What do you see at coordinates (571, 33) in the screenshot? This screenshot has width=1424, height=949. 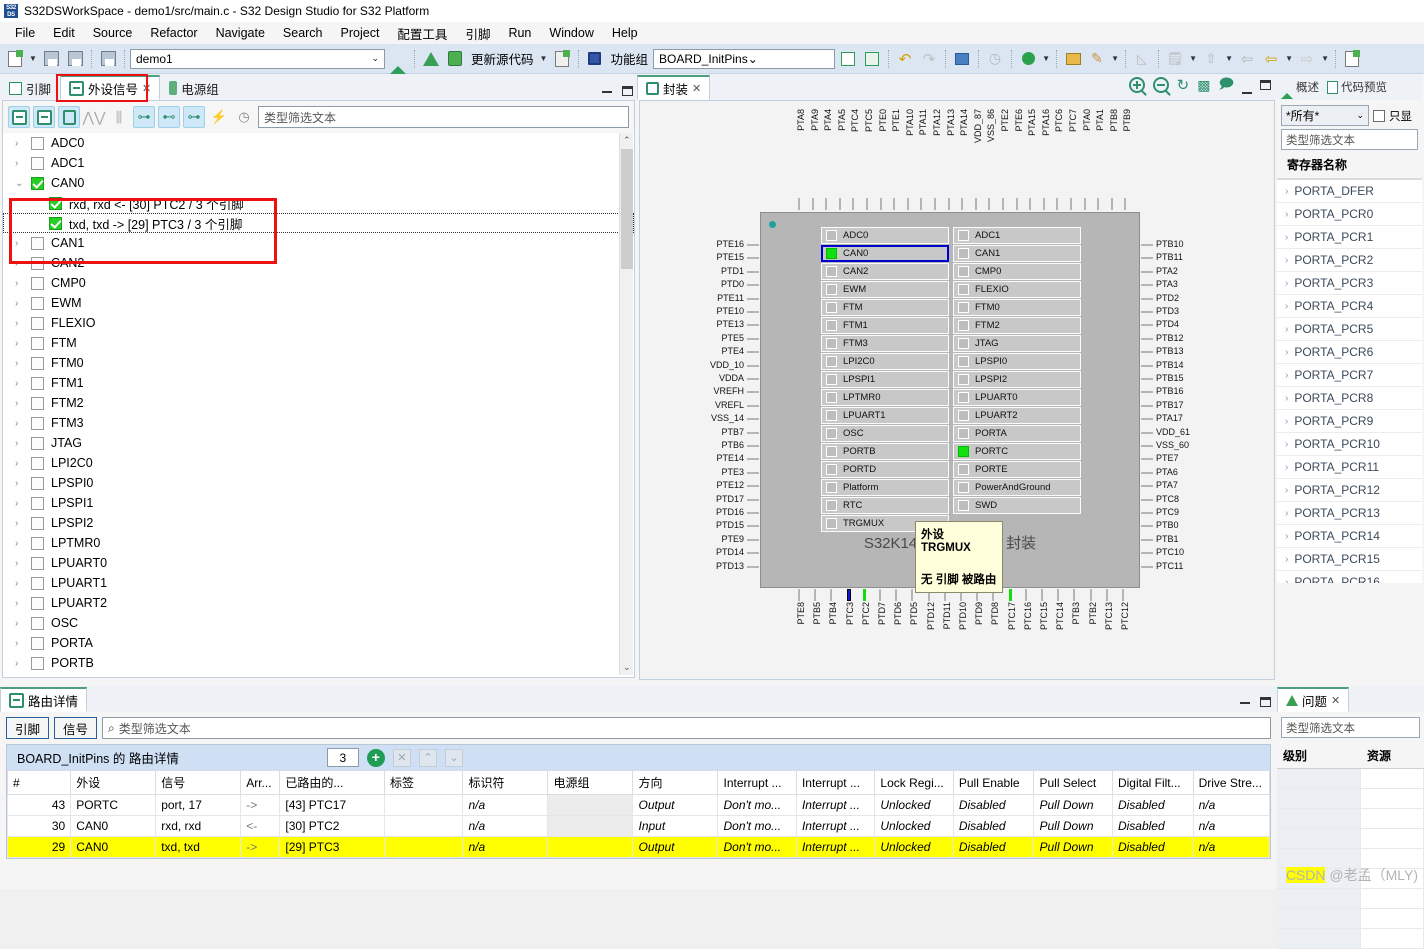 I see `menu-window: Window` at bounding box center [571, 33].